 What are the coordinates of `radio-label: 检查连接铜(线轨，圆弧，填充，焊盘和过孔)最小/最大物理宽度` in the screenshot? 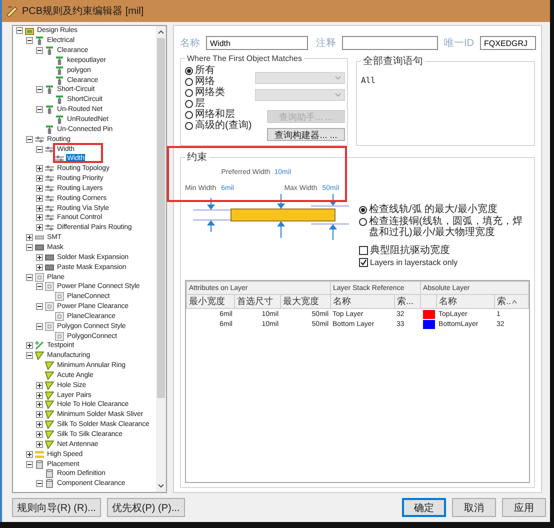 It's located at (449, 227).